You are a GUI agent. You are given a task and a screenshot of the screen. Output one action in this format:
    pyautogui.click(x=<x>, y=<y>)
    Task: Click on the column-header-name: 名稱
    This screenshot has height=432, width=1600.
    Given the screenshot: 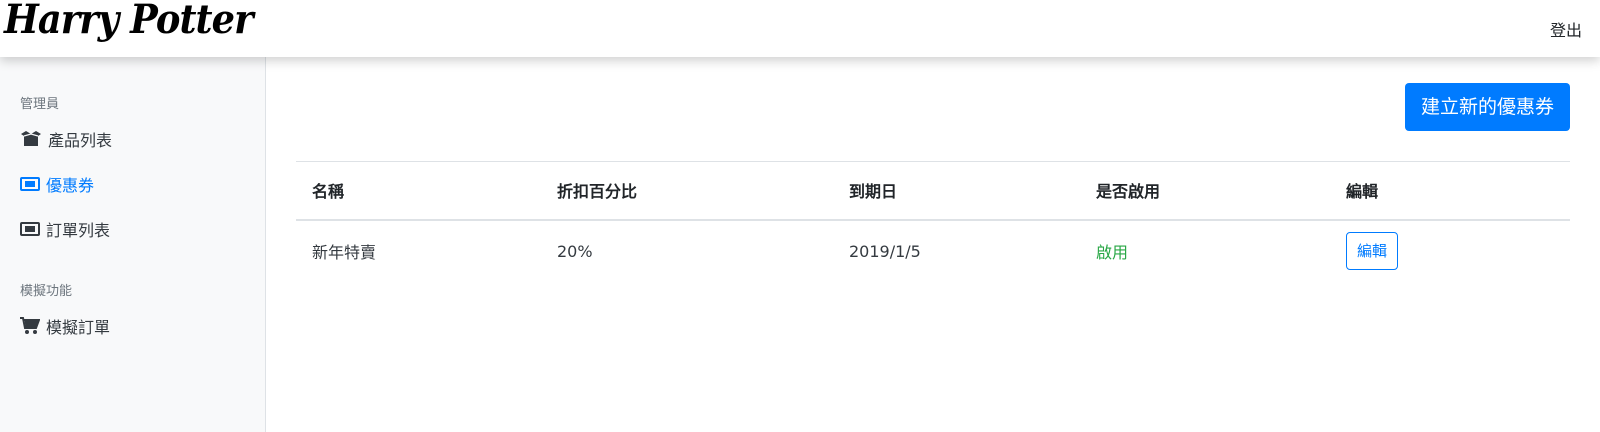 What is the action you would take?
    pyautogui.click(x=418, y=191)
    